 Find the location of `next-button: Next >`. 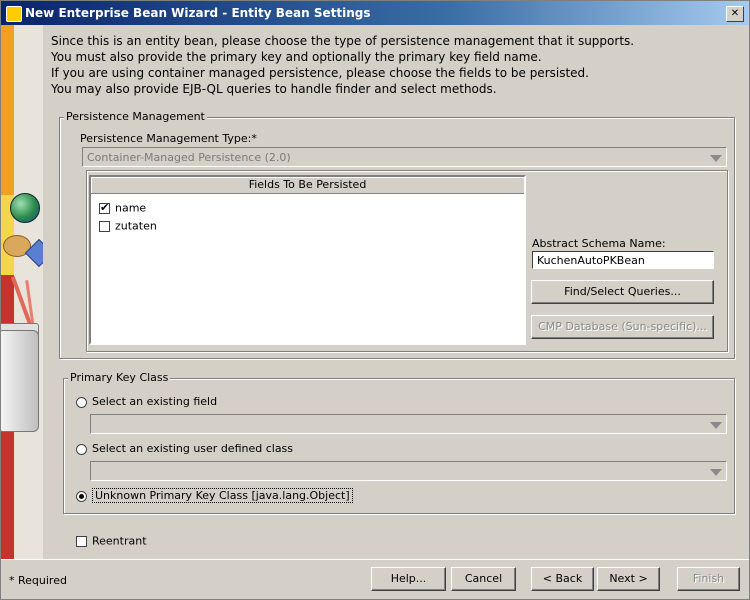

next-button: Next > is located at coordinates (628, 579).